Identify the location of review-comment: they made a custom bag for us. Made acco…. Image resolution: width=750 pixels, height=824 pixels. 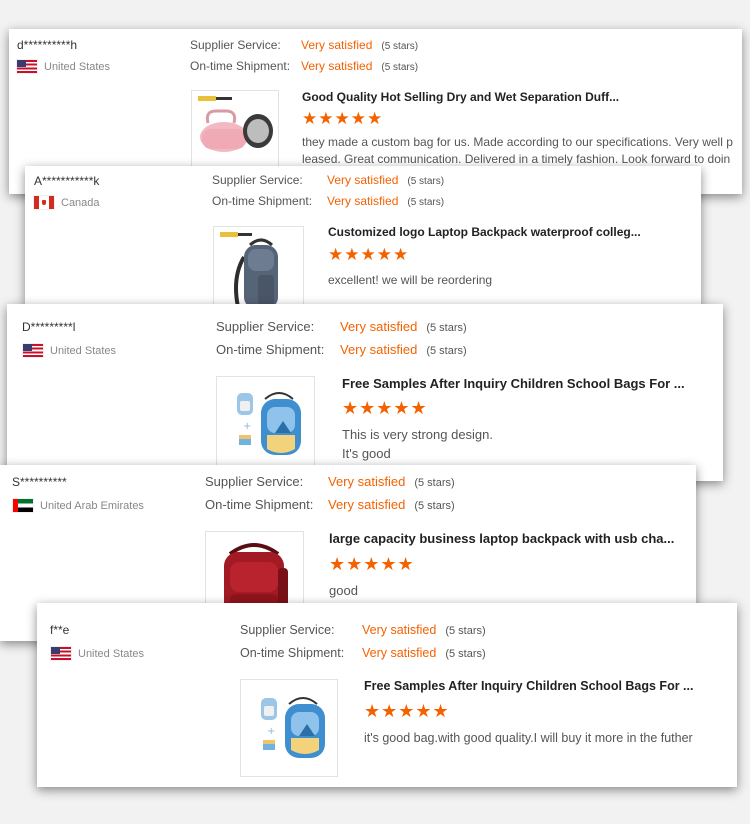
(517, 151).